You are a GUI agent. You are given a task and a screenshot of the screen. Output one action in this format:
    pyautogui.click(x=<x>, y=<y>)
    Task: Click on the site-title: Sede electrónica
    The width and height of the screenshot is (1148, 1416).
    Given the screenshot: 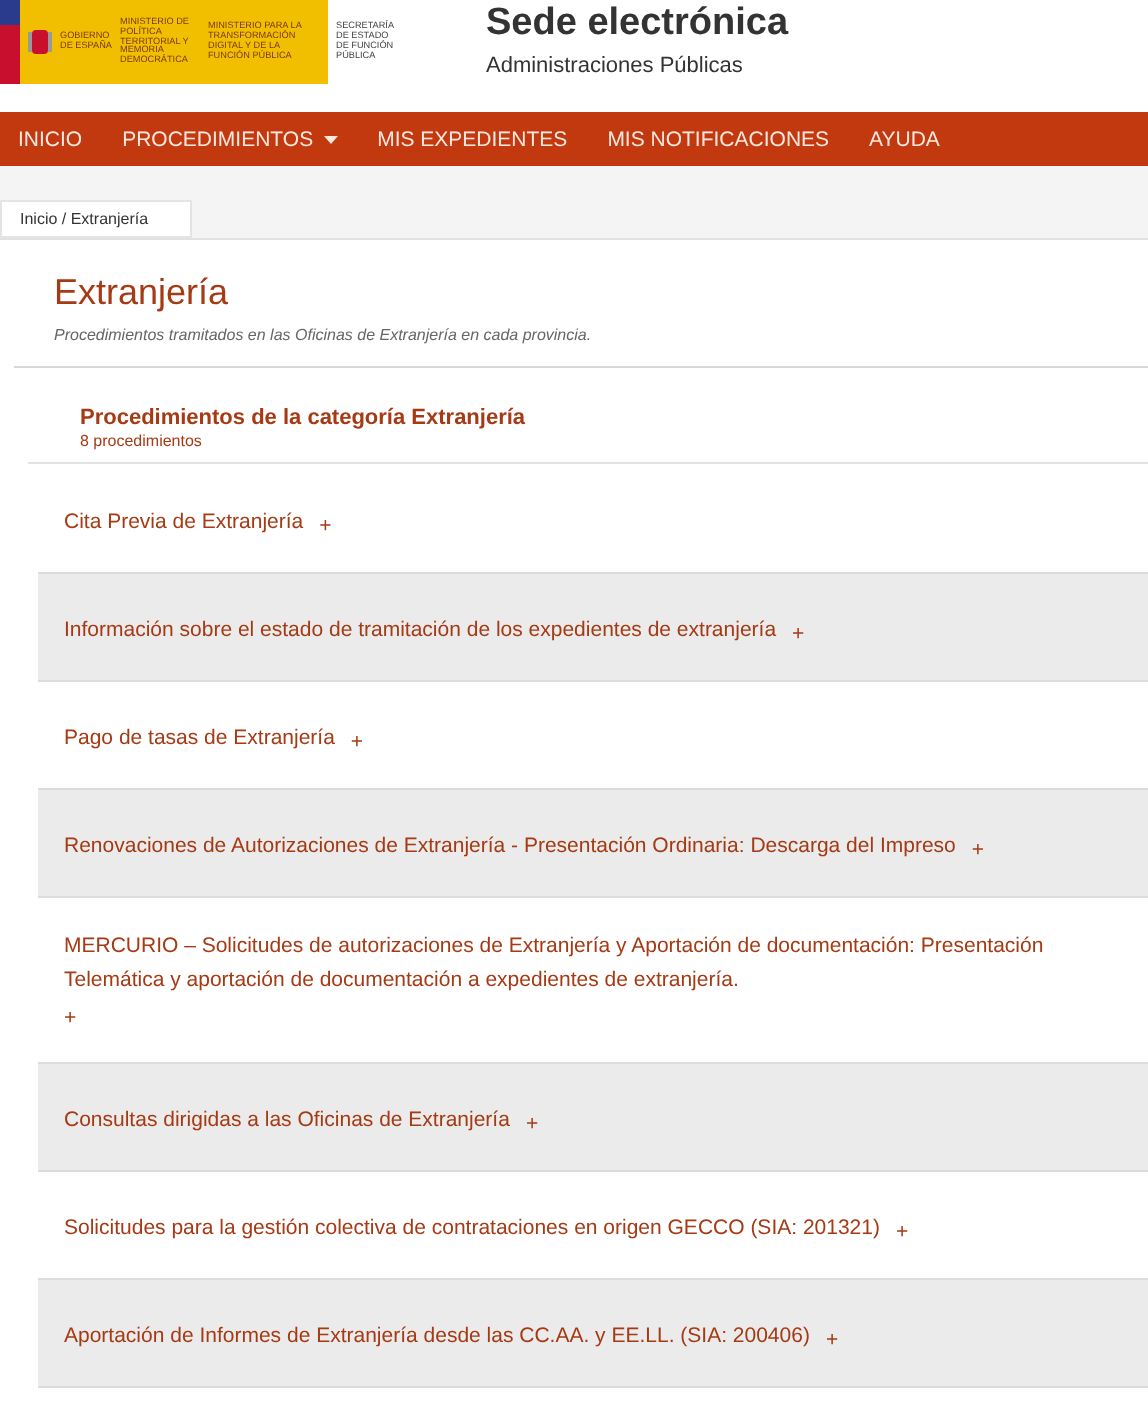 What is the action you would take?
    pyautogui.click(x=637, y=24)
    